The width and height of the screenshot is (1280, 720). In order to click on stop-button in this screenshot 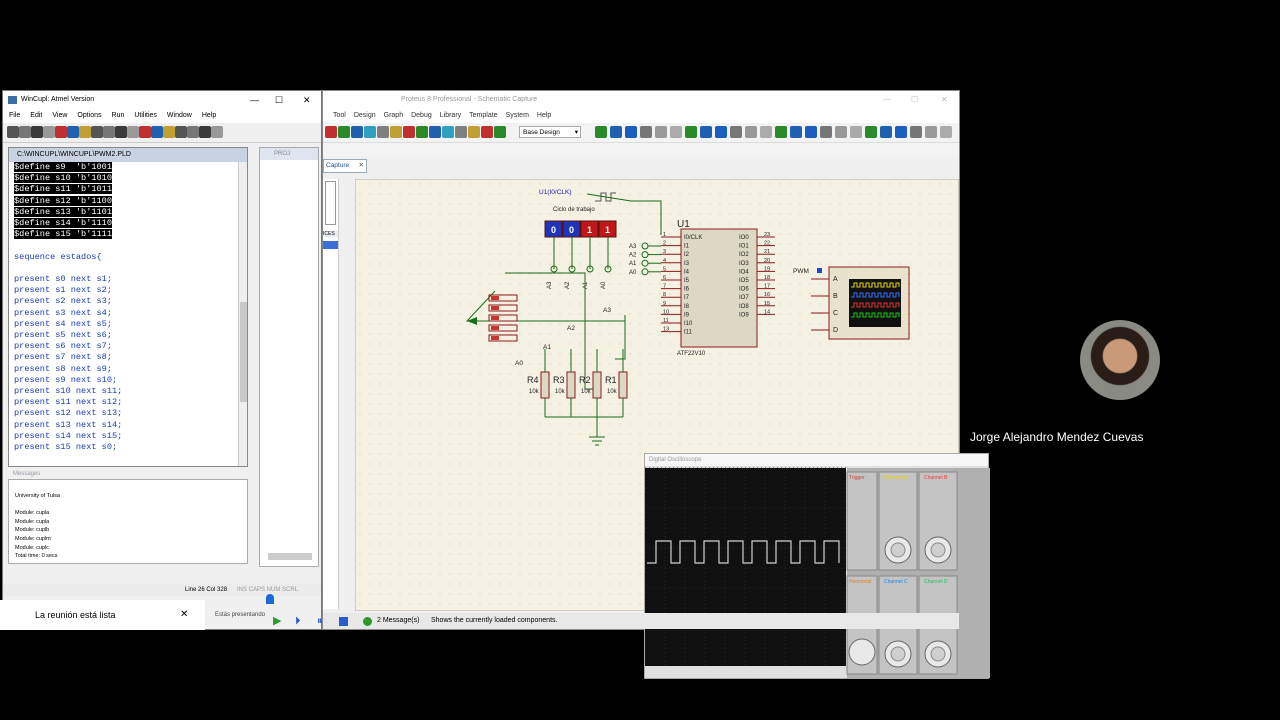, I will do `click(343, 621)`.